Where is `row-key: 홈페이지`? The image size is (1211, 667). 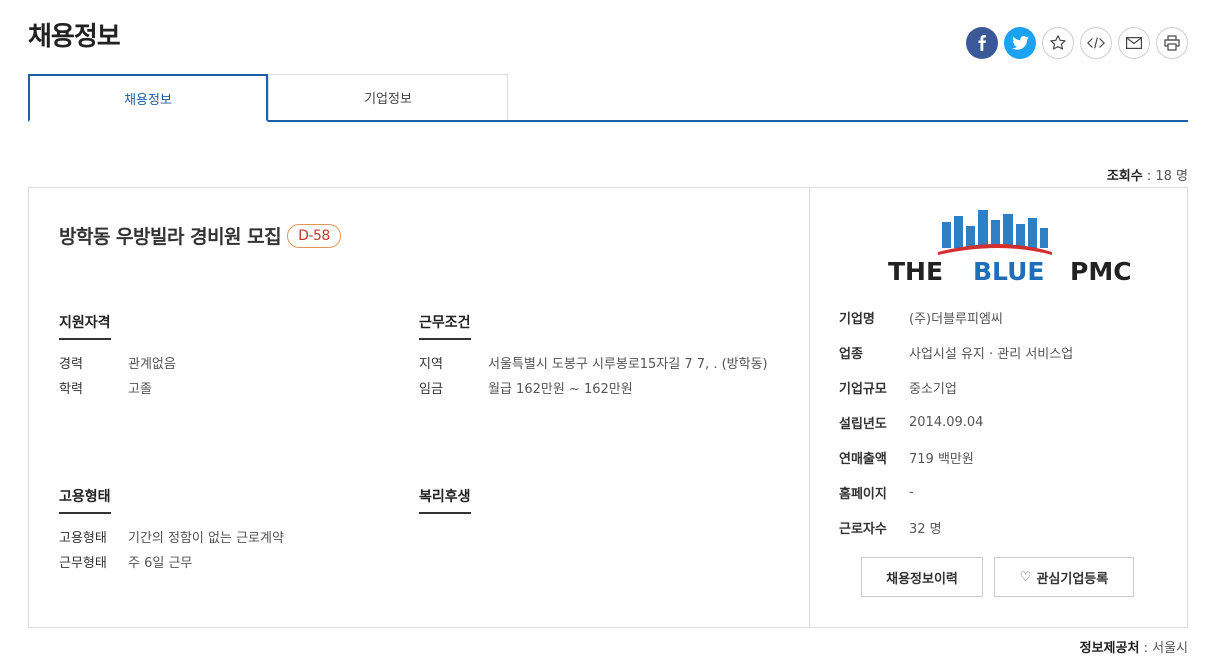
row-key: 홈페이지 is located at coordinates (863, 494).